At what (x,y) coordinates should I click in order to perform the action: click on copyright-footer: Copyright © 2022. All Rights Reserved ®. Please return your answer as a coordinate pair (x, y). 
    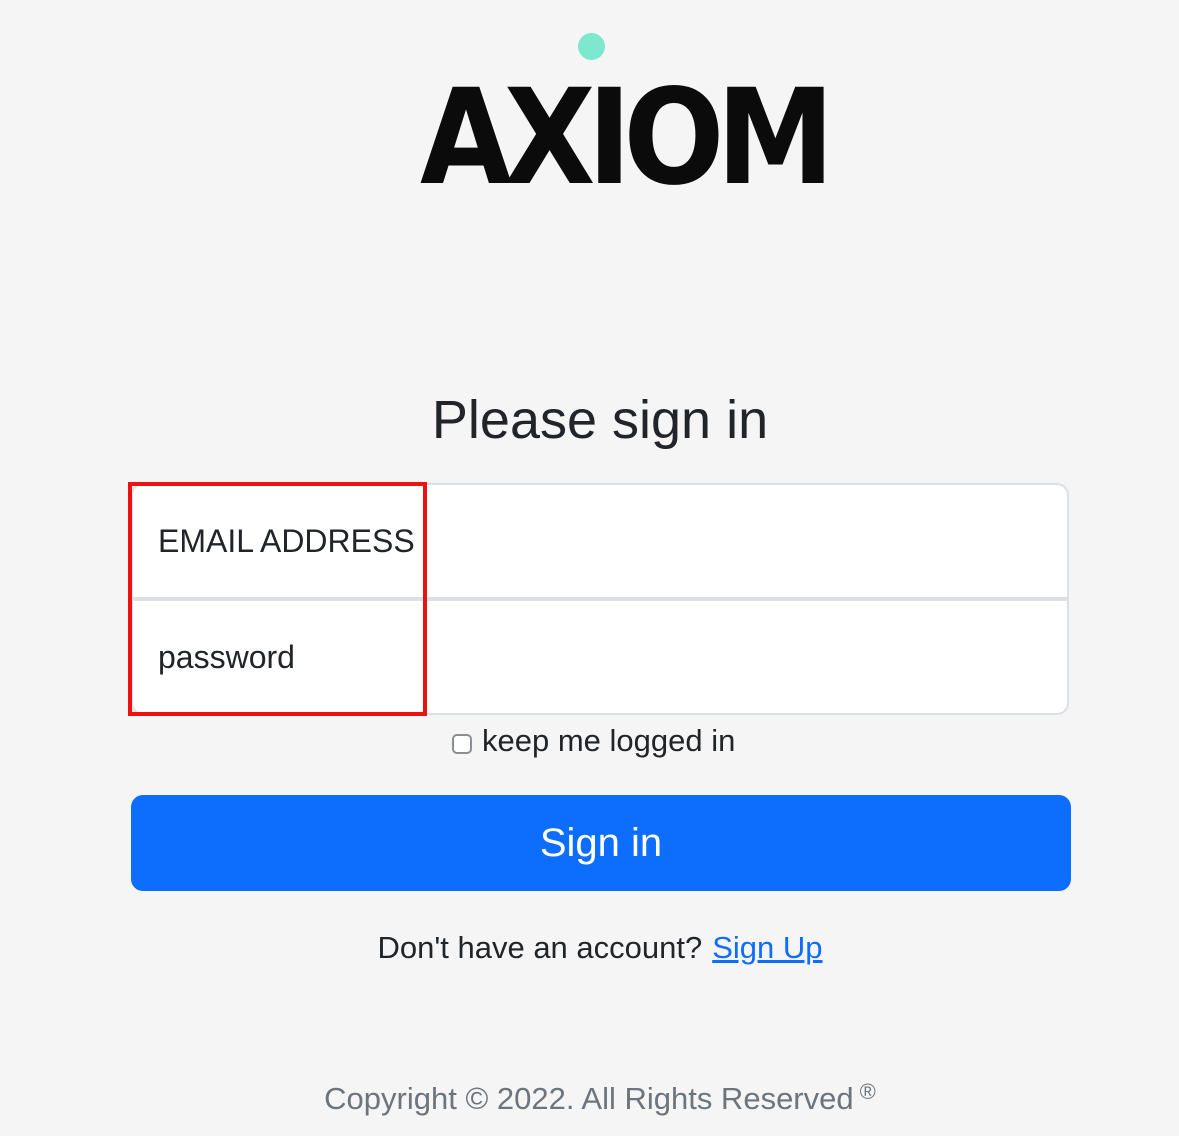
    Looking at the image, I should click on (589, 1095).